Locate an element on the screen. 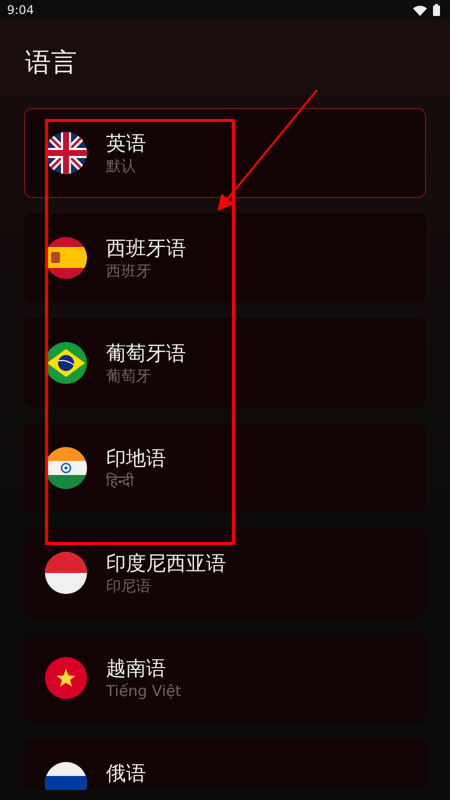 The image size is (450, 800). language-name: 葡萄牙语 is located at coordinates (146, 353).